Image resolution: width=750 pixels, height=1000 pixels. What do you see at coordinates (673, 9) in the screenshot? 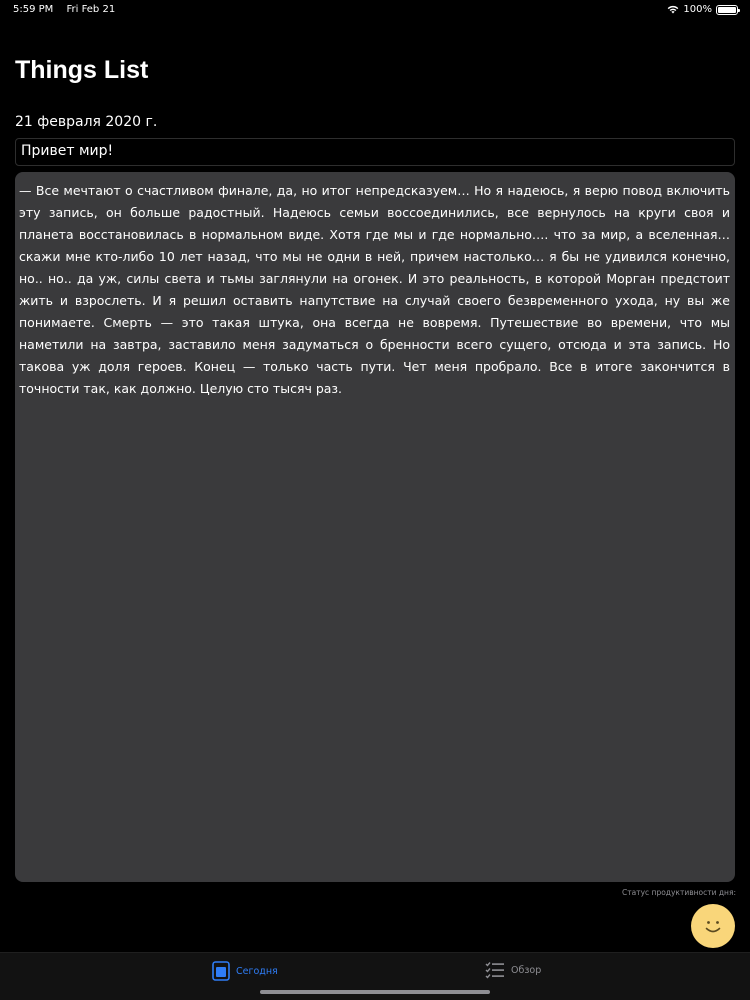
I see `wifi-icon` at bounding box center [673, 9].